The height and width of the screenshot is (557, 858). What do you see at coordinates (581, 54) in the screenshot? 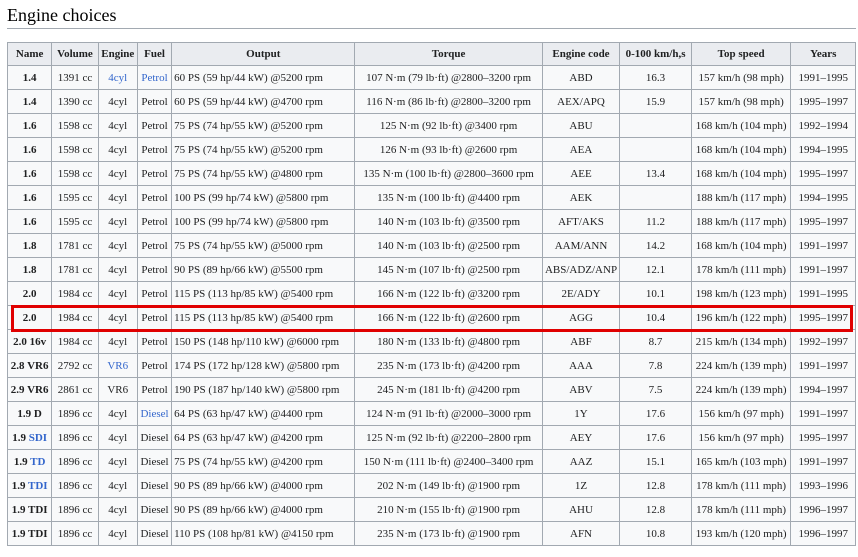
I see `col-header-engine-code: Engine code` at bounding box center [581, 54].